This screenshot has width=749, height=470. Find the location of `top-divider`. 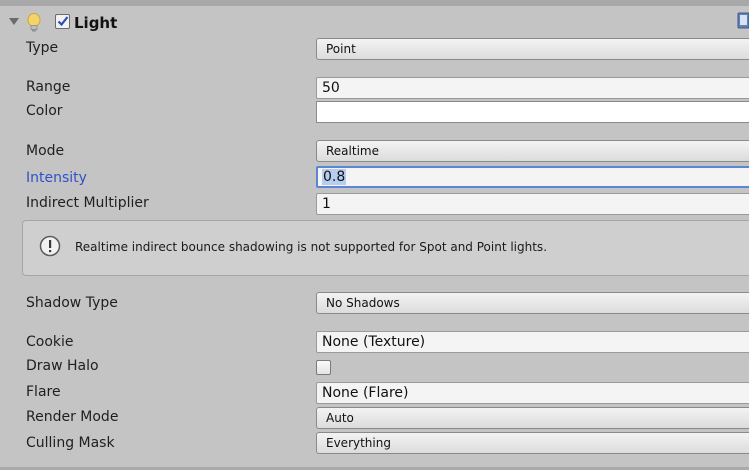

top-divider is located at coordinates (374, 3).